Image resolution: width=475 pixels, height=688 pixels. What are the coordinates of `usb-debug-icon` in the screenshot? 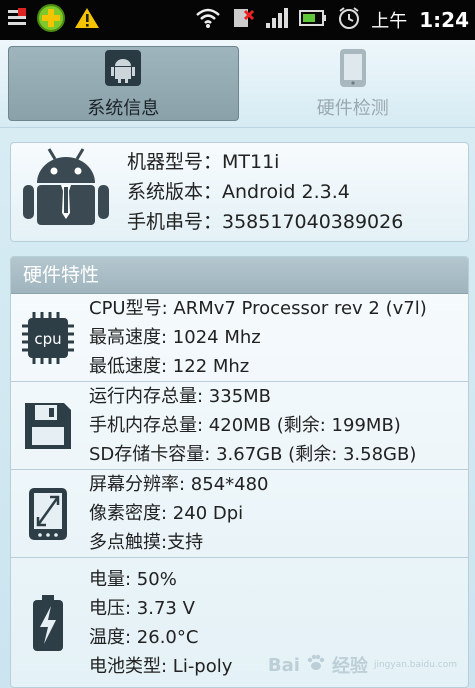 It's located at (17, 20).